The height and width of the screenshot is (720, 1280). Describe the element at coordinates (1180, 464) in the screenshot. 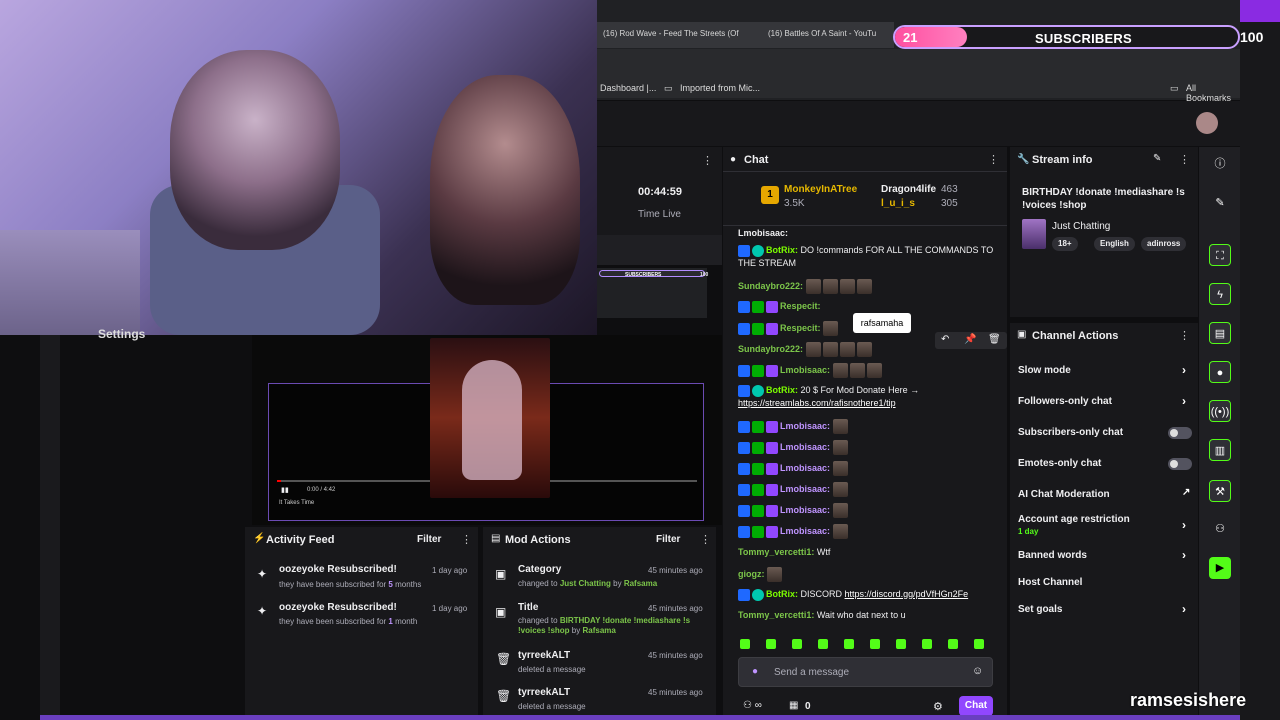

I see `emotes-only-toggle` at that location.